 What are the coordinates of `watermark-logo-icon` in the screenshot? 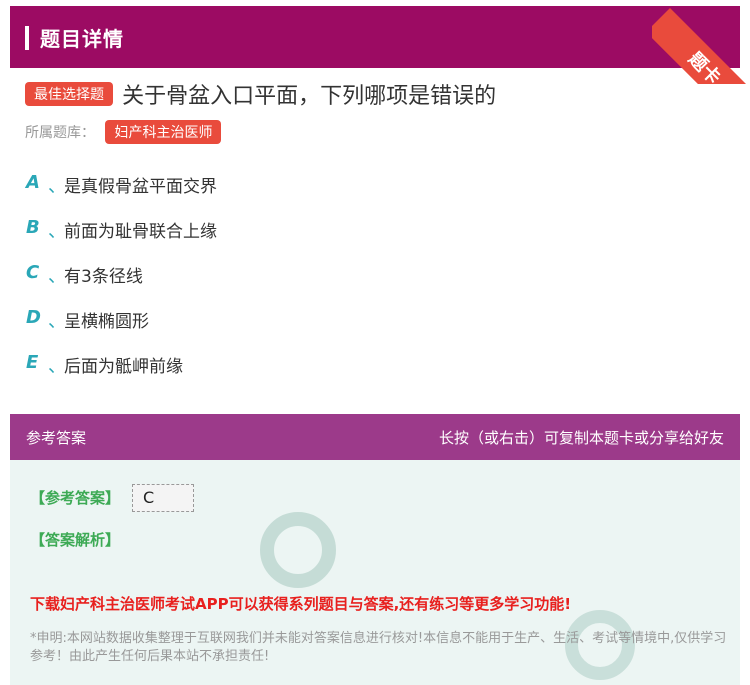 It's located at (298, 550).